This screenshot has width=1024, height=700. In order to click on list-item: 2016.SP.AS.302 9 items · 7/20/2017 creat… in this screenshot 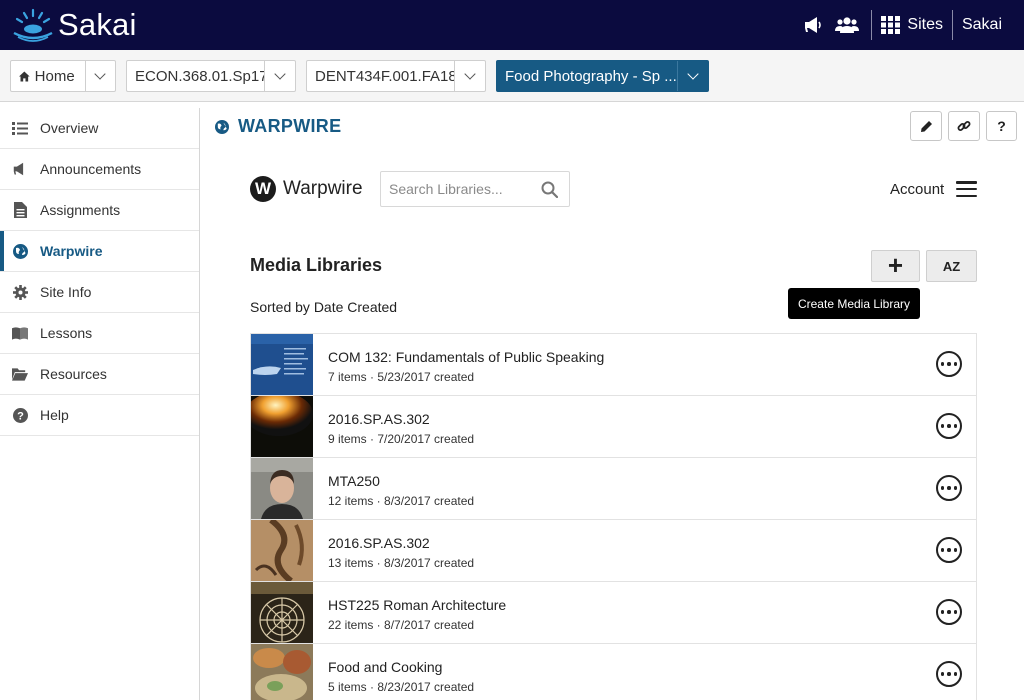, I will do `click(613, 427)`.